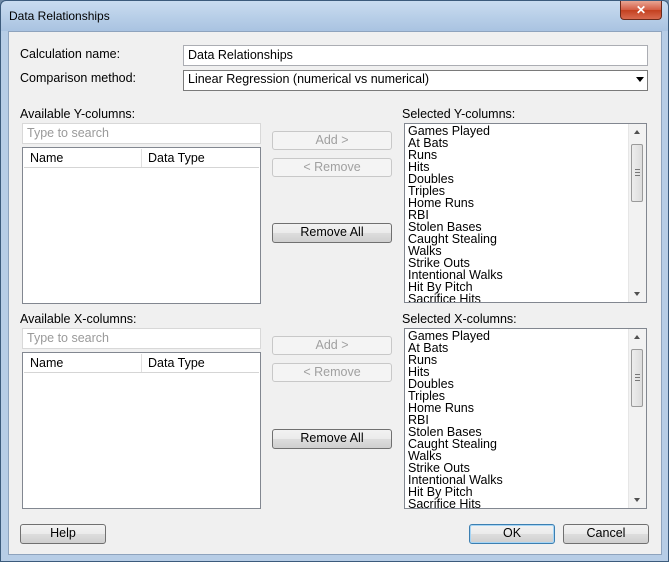  Describe the element at coordinates (332, 439) in the screenshot. I see `remove-all-x-button: Remove All` at that location.